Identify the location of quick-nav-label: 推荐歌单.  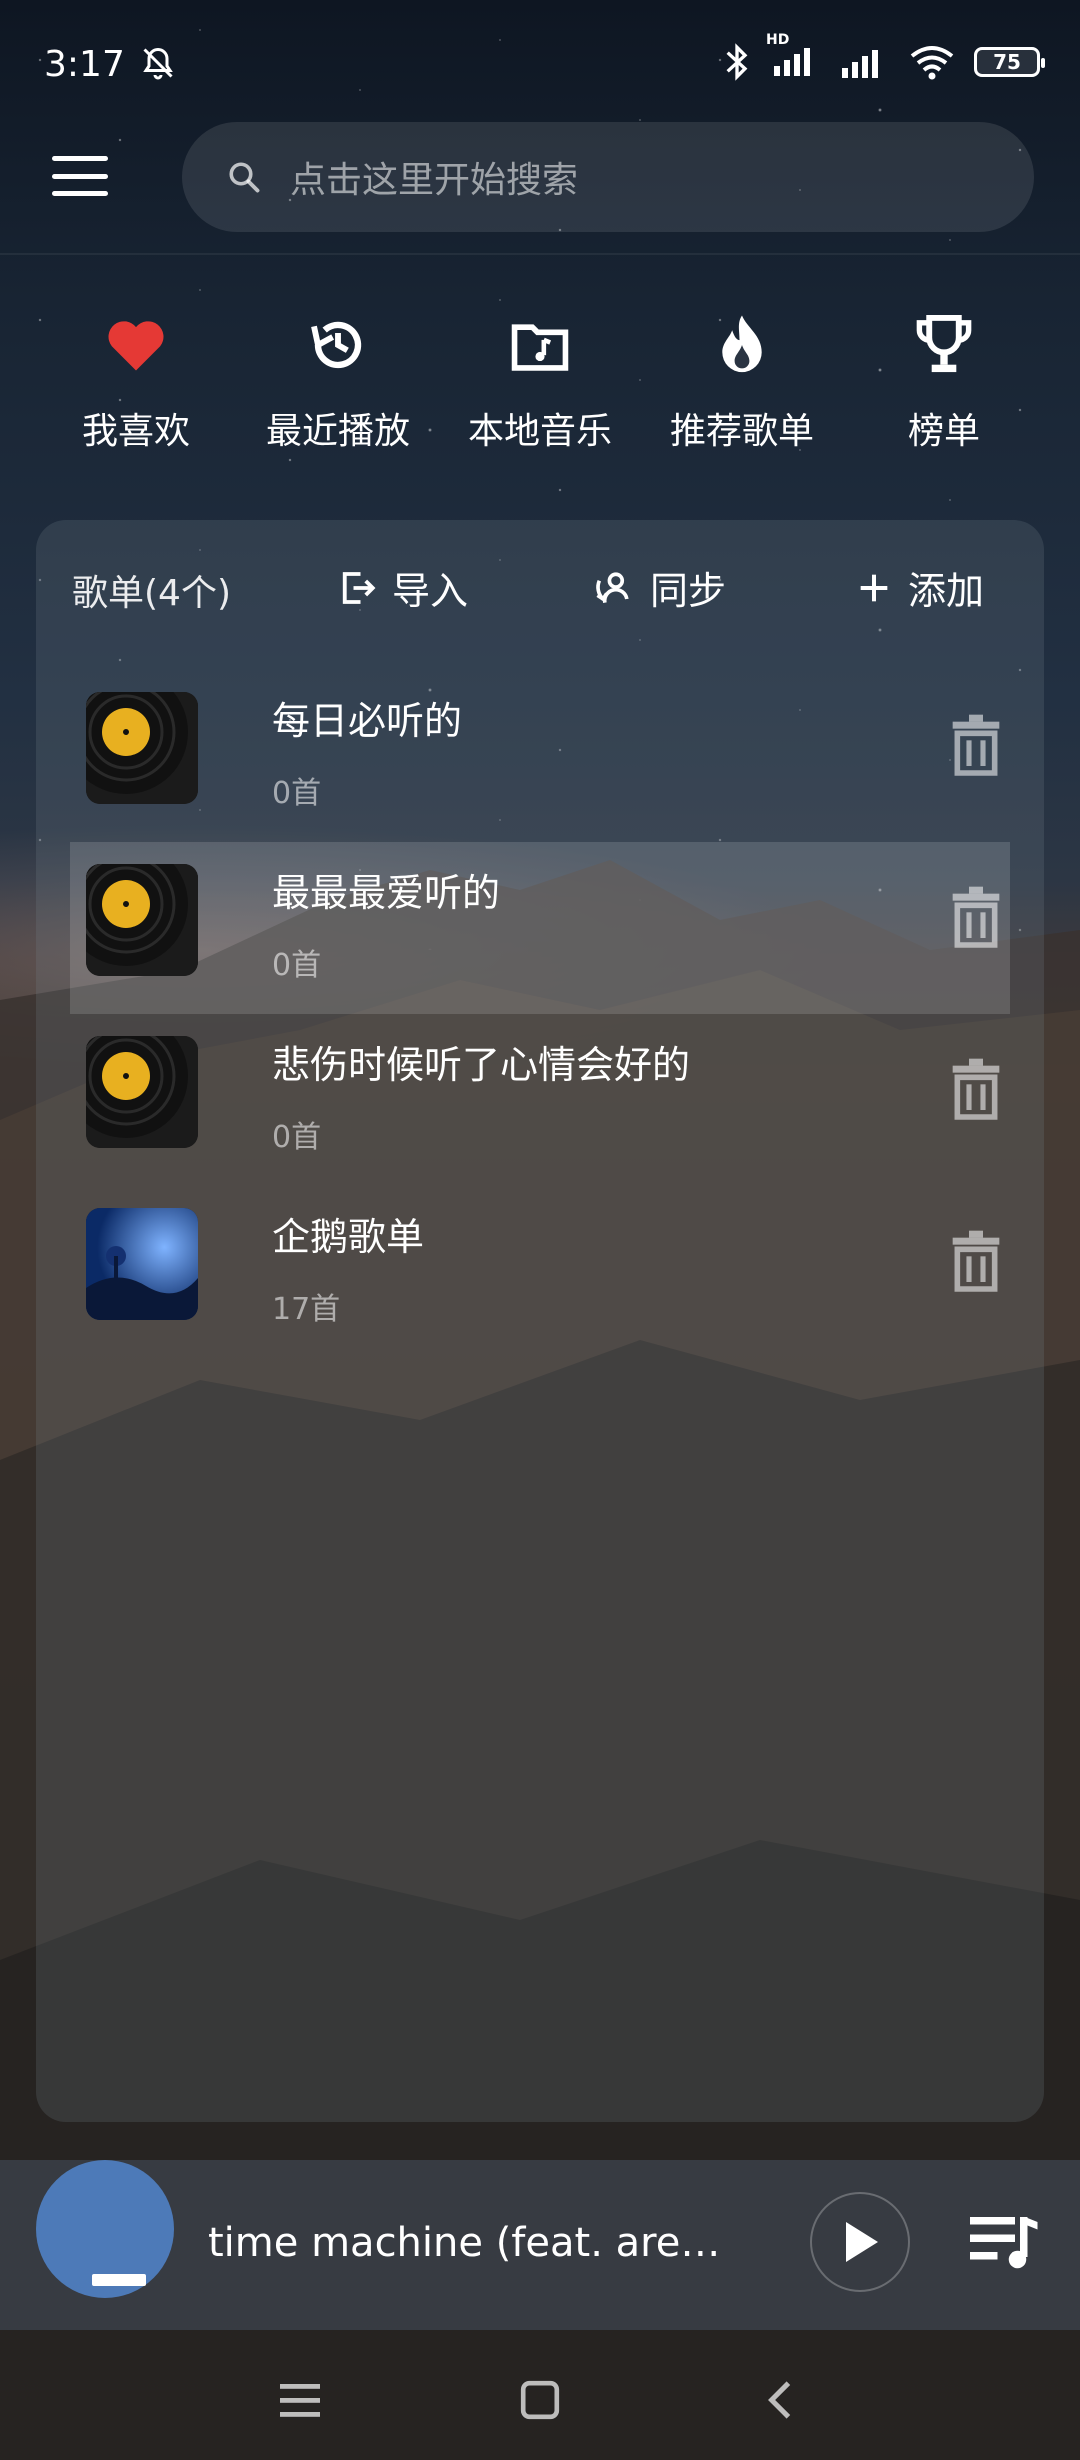
(741, 431).